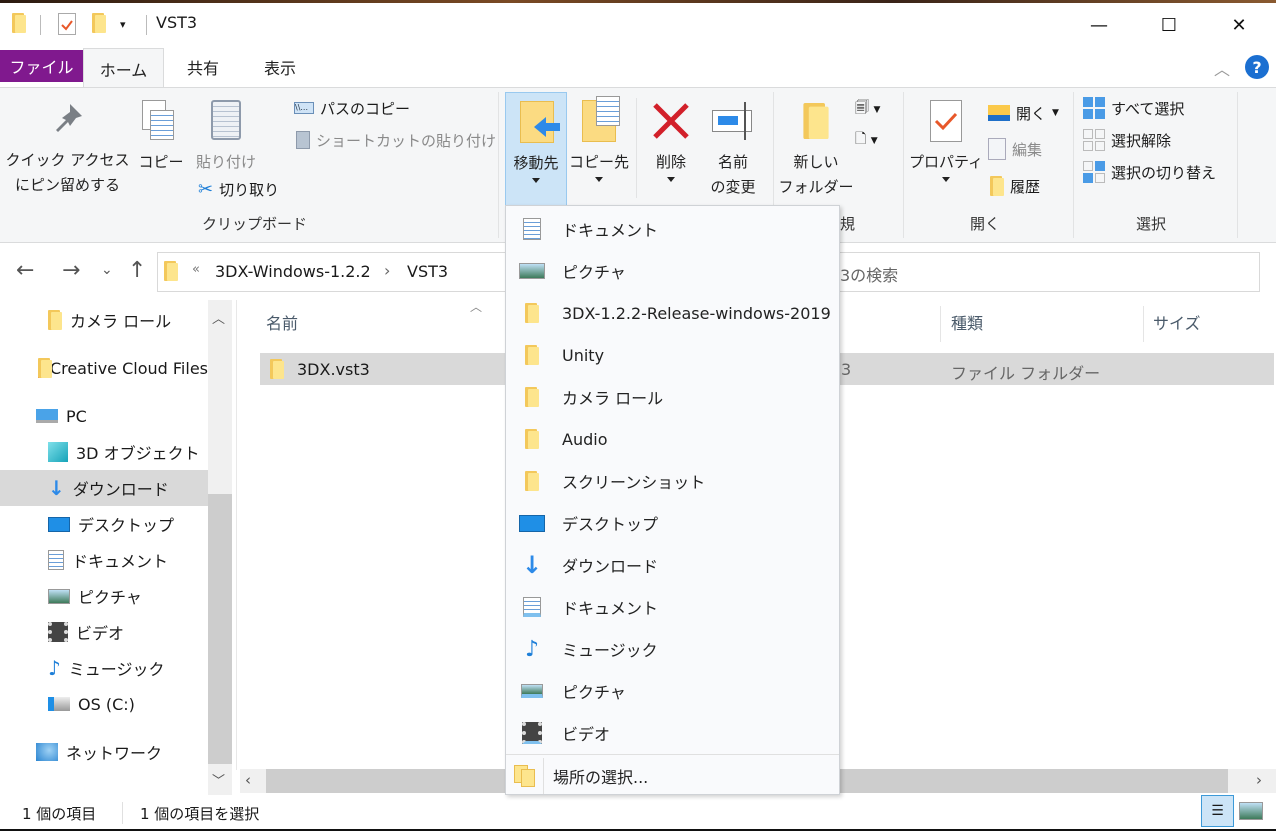 This screenshot has height=831, width=1276. I want to click on help-icon: ?, so click(1257, 67).